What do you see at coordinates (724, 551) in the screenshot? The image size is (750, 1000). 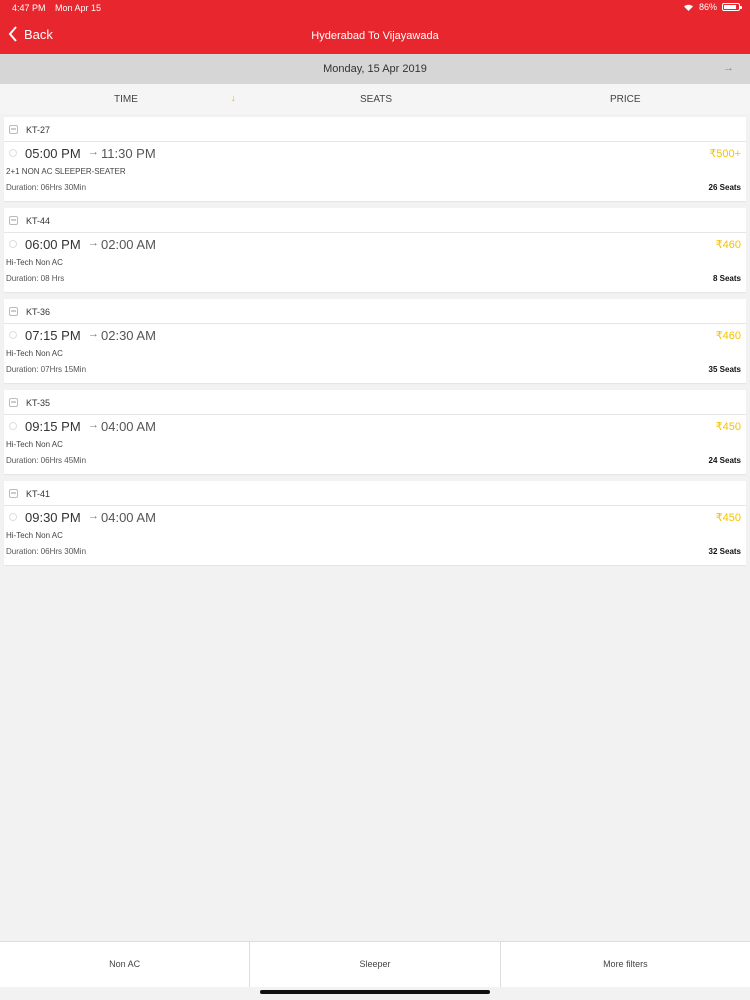 I see `available-seats: 32 Seats` at bounding box center [724, 551].